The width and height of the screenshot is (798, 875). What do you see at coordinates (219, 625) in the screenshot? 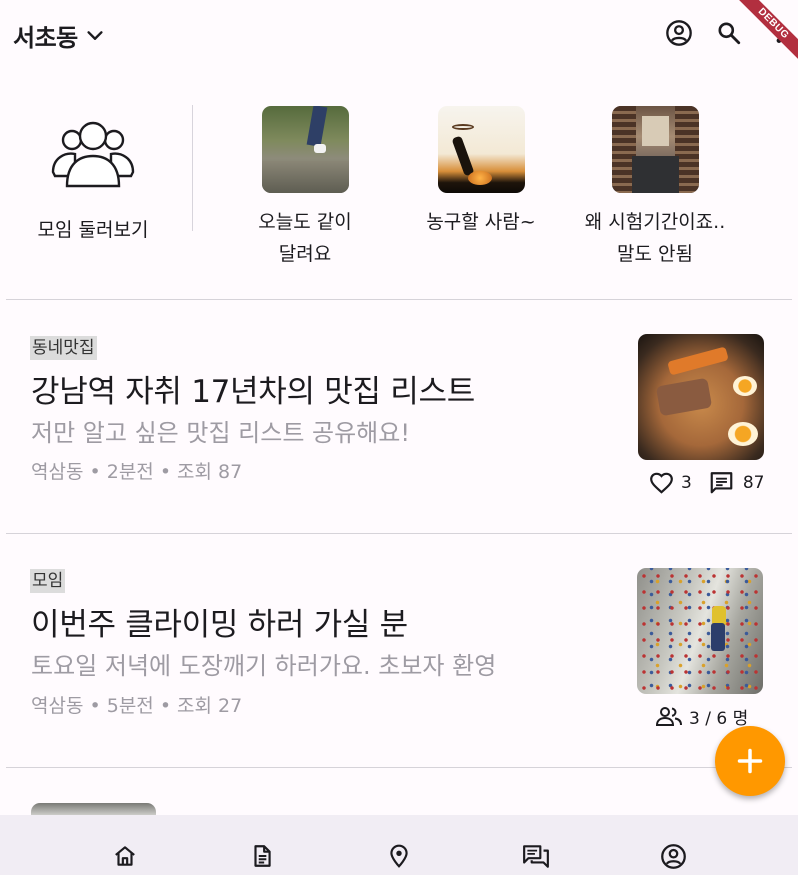
I see `post-title: 이번주 클라이밍 하러 가실 분` at bounding box center [219, 625].